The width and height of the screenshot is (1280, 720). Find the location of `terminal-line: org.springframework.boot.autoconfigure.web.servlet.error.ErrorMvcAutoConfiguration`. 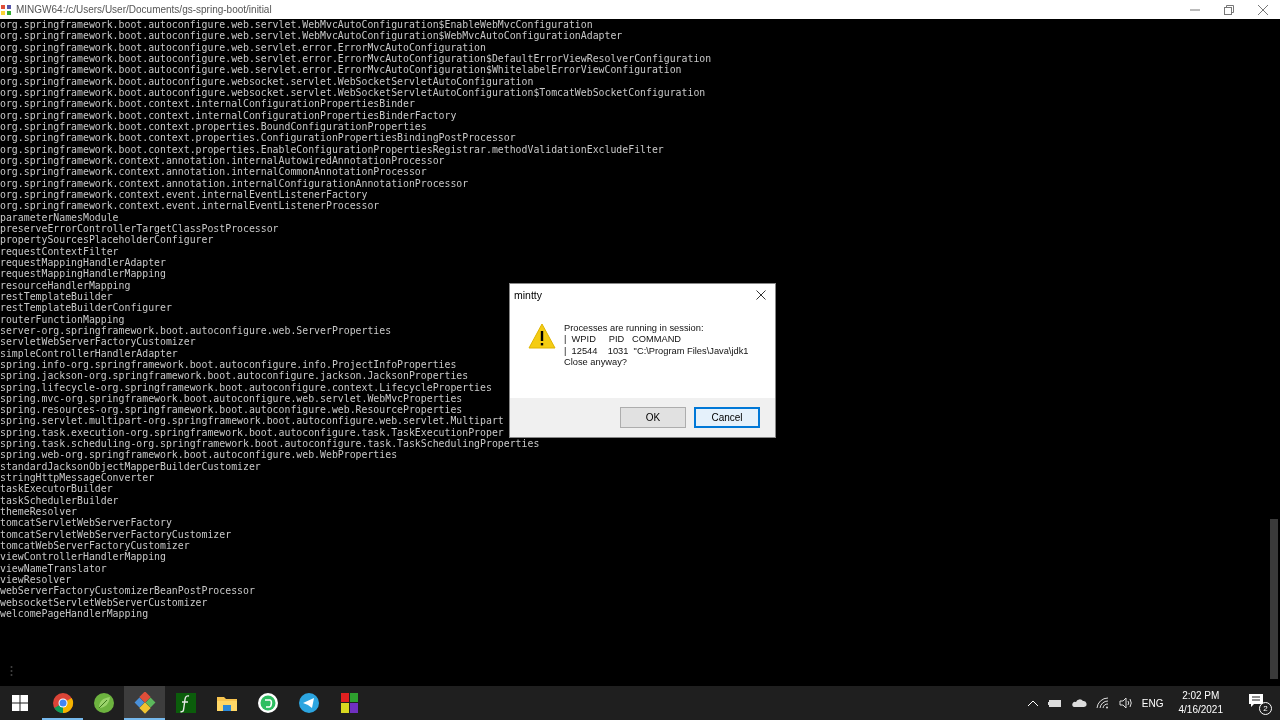

terminal-line: org.springframework.boot.autoconfigure.web.servlet.error.ErrorMvcAutoConfiguration is located at coordinates (243, 47).